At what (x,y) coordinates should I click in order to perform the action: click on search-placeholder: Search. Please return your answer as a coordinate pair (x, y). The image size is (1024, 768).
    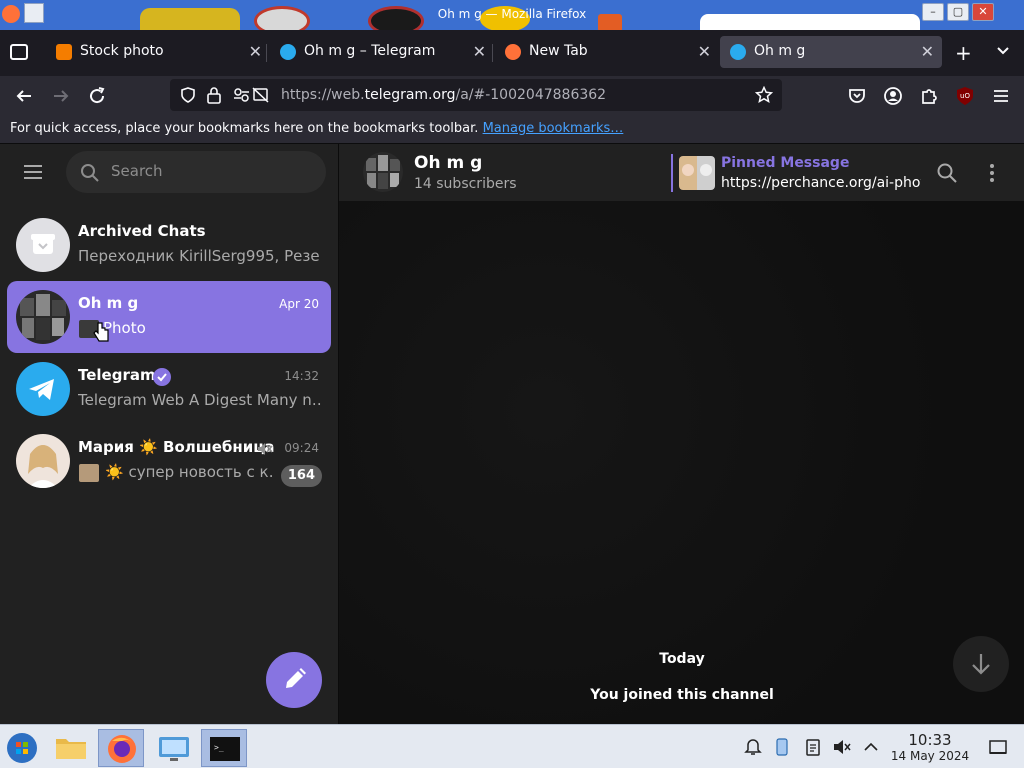
    Looking at the image, I should click on (137, 171).